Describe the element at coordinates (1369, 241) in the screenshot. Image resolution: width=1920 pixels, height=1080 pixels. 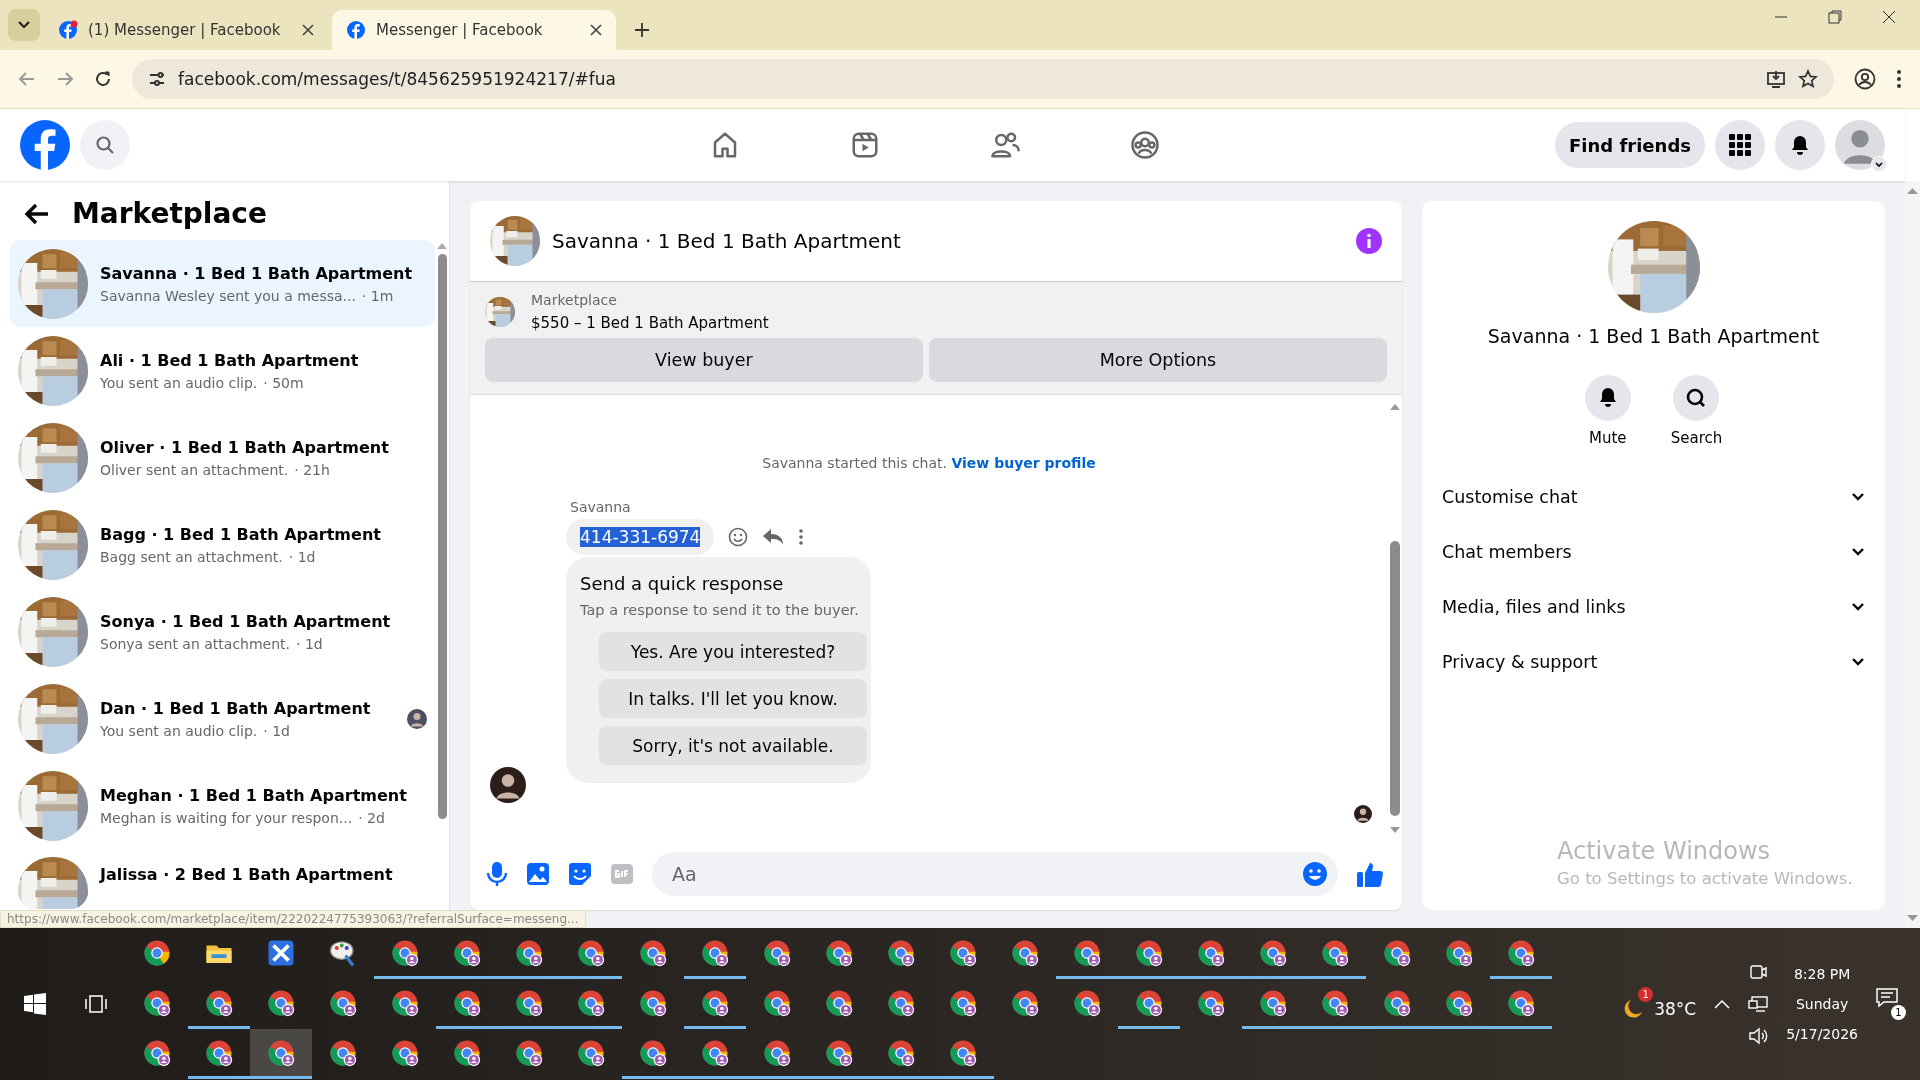
I see `info-icon` at that location.